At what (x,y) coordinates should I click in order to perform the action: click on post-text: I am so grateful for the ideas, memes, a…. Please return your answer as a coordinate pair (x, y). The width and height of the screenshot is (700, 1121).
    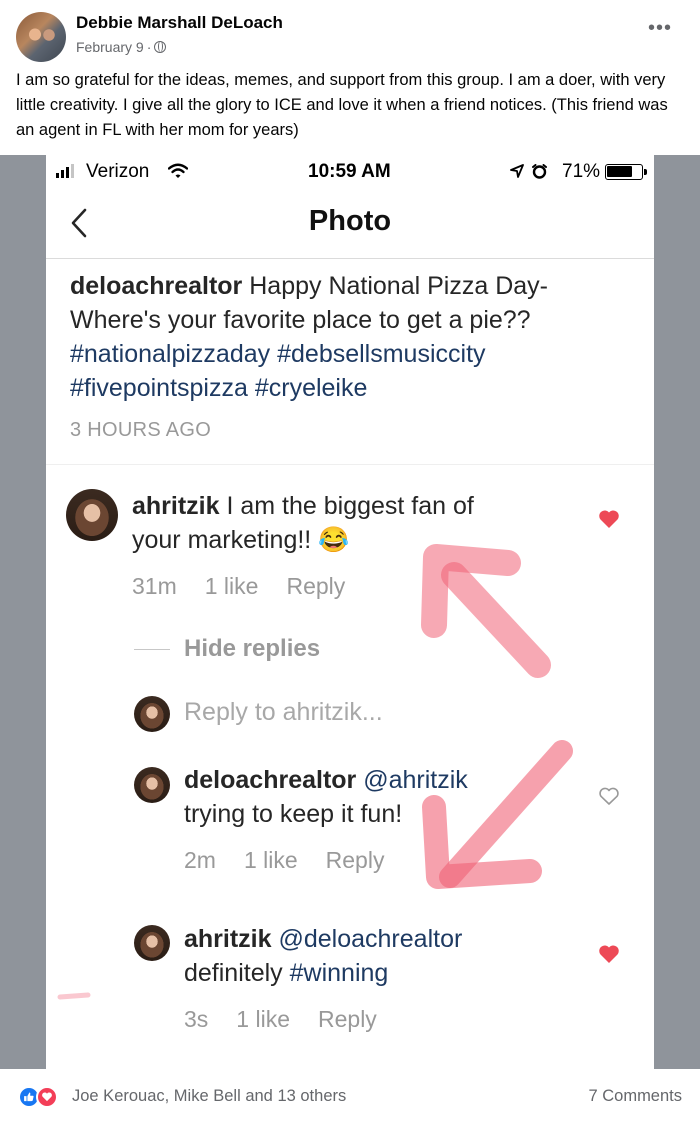
    Looking at the image, I should click on (342, 105).